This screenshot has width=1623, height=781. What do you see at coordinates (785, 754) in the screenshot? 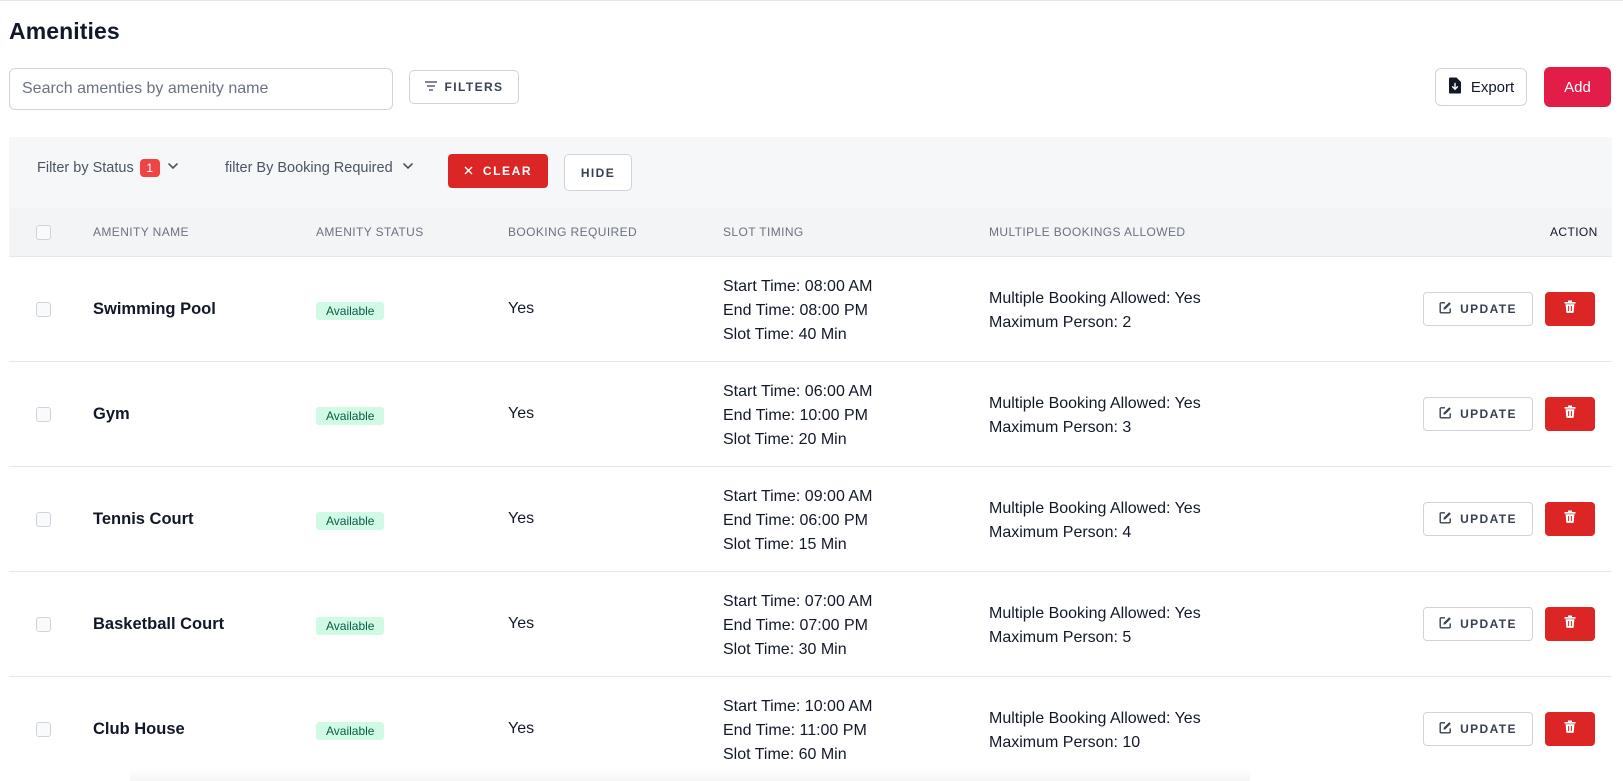
I see `slot-time: Slot Time: 60 Min` at bounding box center [785, 754].